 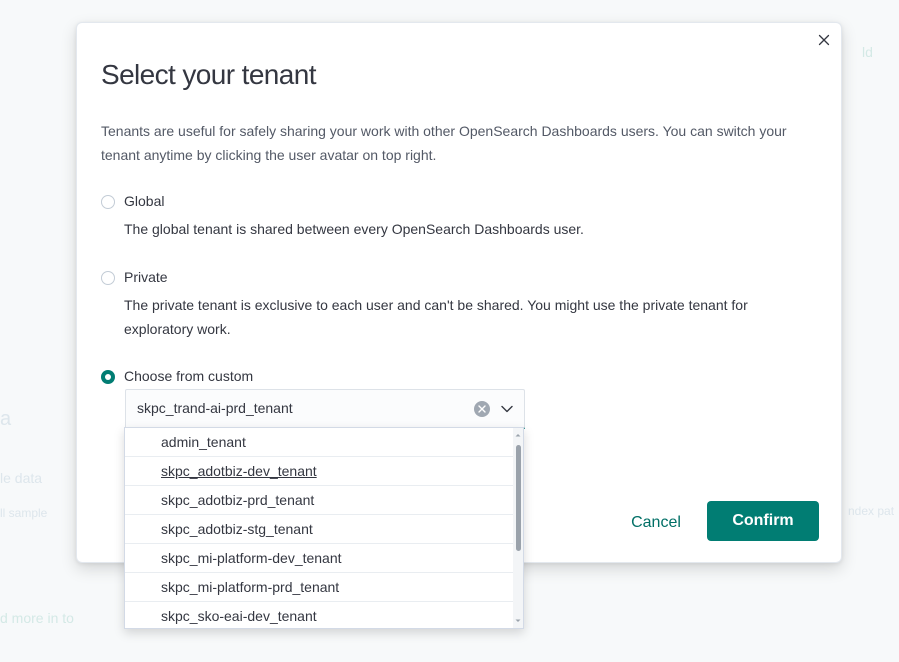 I want to click on list-item: skpc_adotbiz-stg_tenant, so click(x=320, y=529).